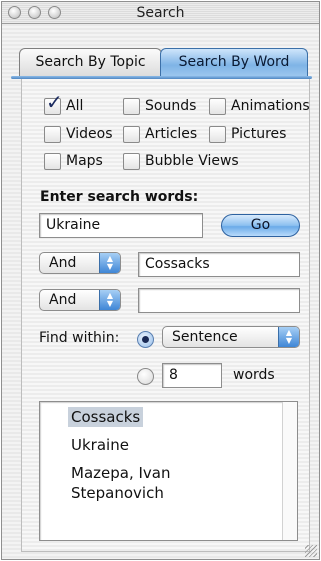 This screenshot has height=561, width=321. I want to click on checkbox-videos, so click(52, 134).